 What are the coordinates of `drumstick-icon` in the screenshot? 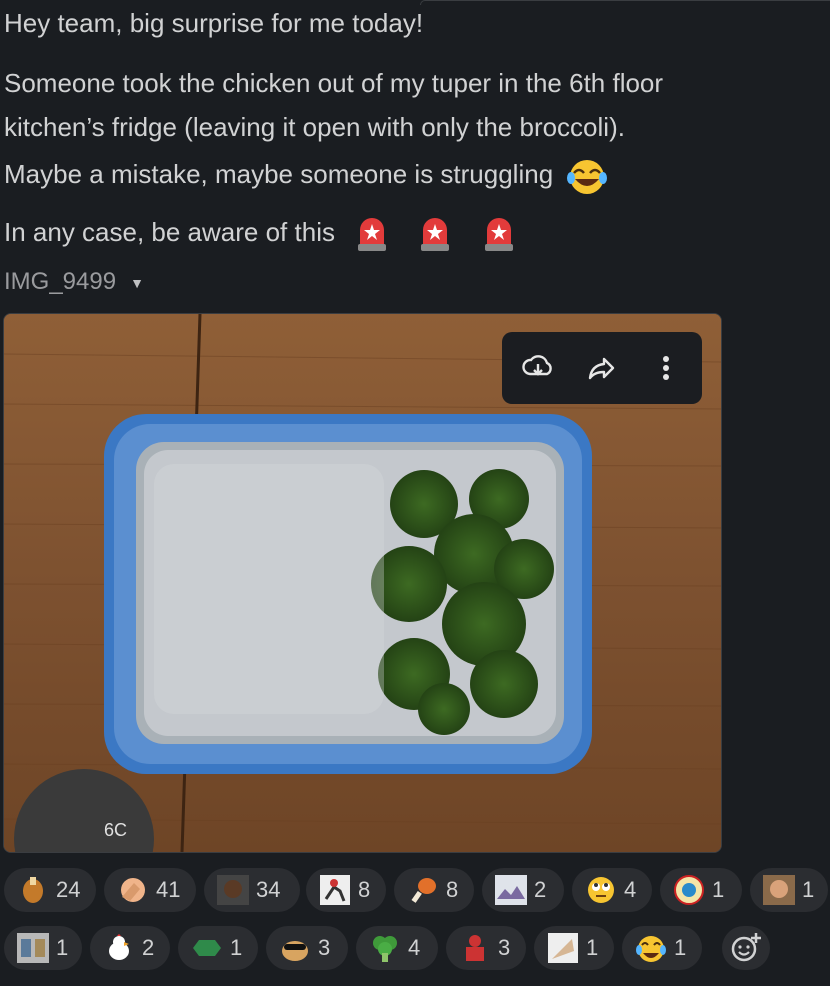 It's located at (423, 890).